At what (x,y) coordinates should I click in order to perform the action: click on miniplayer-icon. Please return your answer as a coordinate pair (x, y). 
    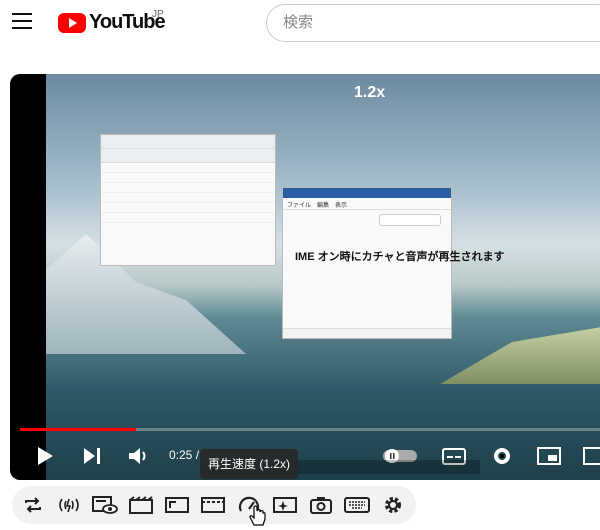
    Looking at the image, I should click on (549, 456).